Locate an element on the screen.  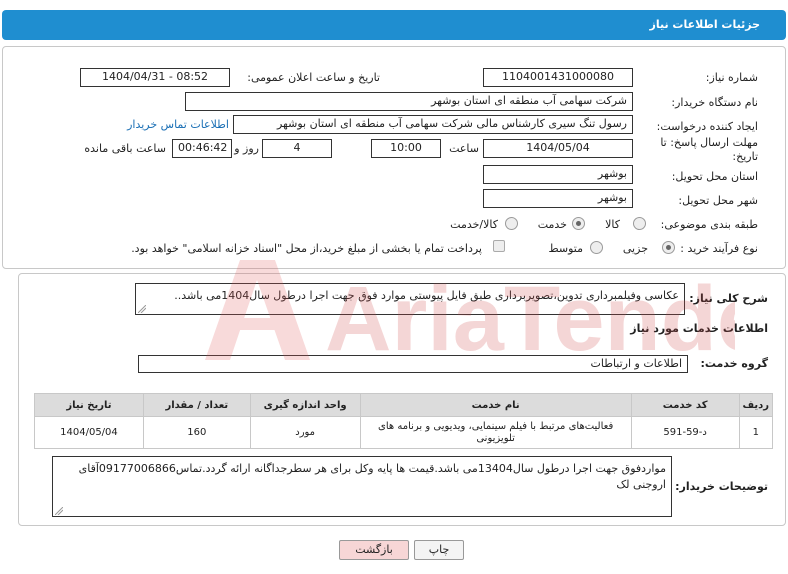
col-header-unit: واحد اندازه گیری is located at coordinates (305, 405).